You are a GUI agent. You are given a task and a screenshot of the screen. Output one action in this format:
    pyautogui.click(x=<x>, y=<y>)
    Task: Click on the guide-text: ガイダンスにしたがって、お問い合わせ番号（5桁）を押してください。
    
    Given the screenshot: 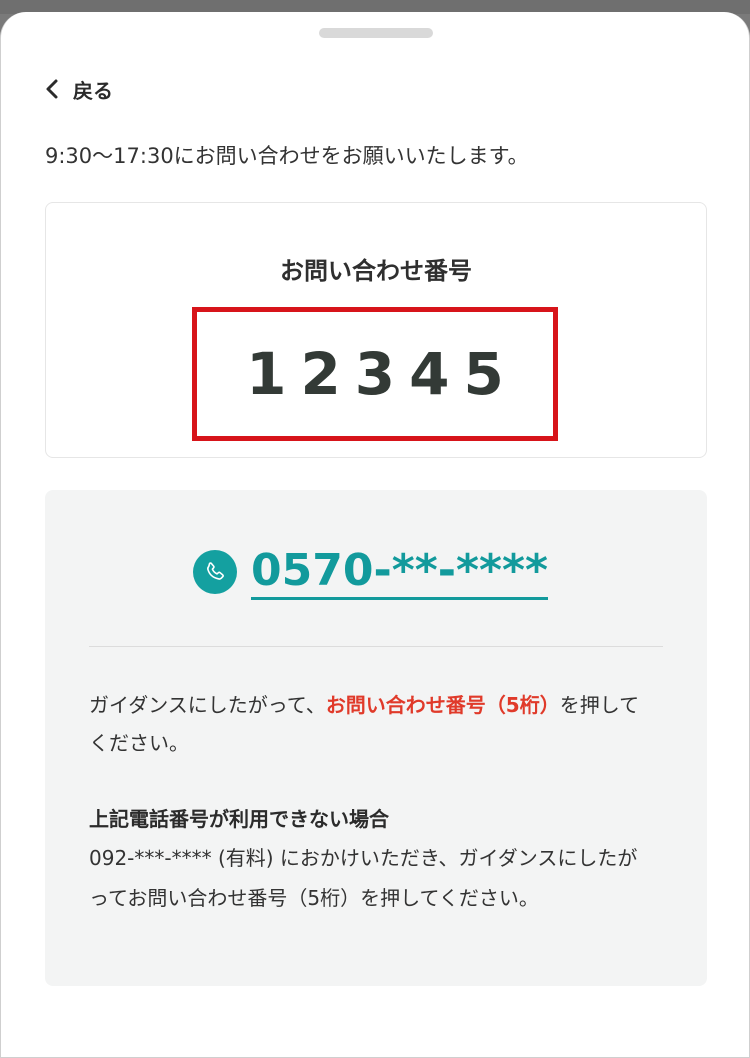 What is the action you would take?
    pyautogui.click(x=369, y=724)
    